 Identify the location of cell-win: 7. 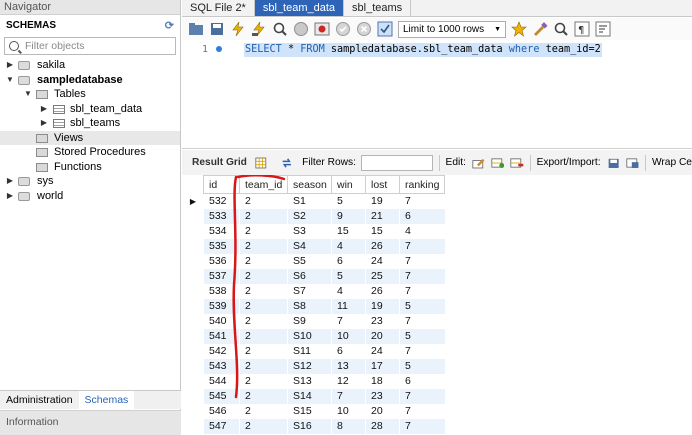
(348, 321).